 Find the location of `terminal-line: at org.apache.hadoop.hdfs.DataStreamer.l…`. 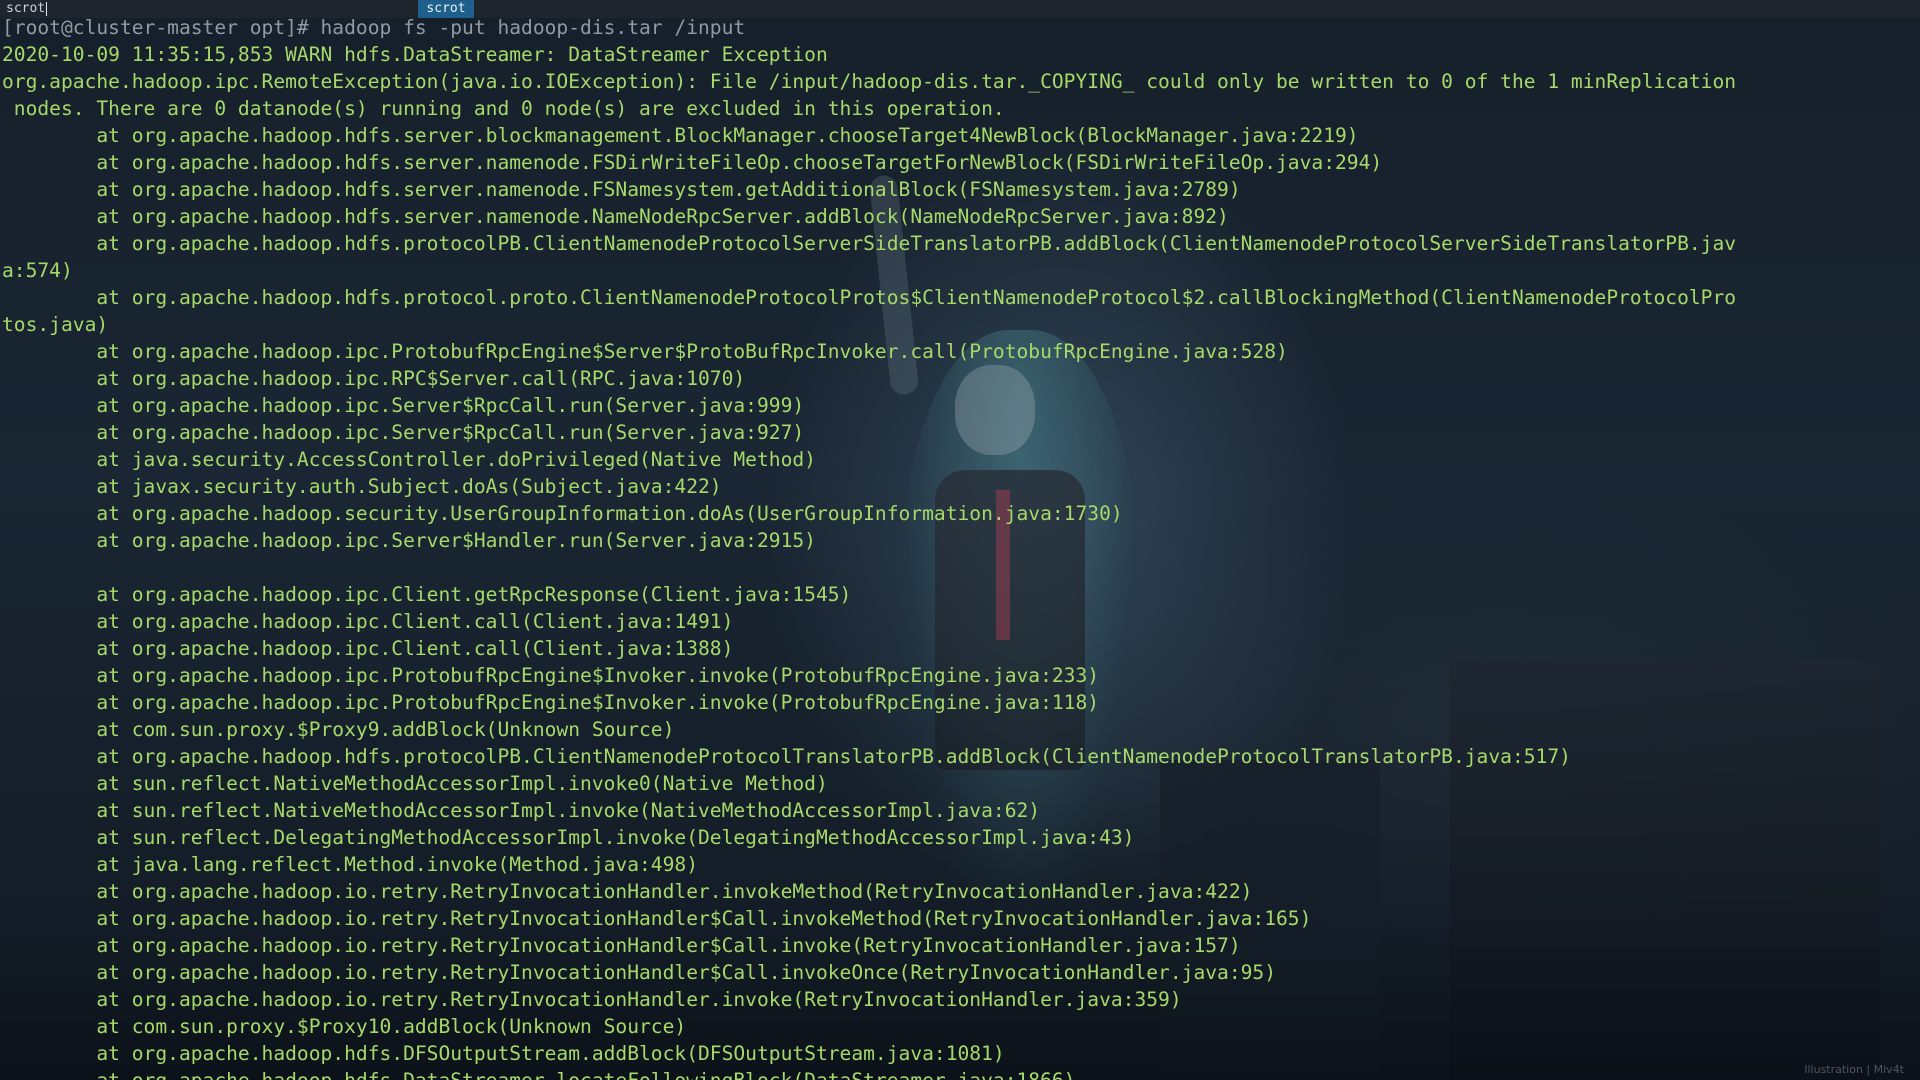

terminal-line: at org.apache.hadoop.hdfs.DataStreamer.l… is located at coordinates (960, 1073).